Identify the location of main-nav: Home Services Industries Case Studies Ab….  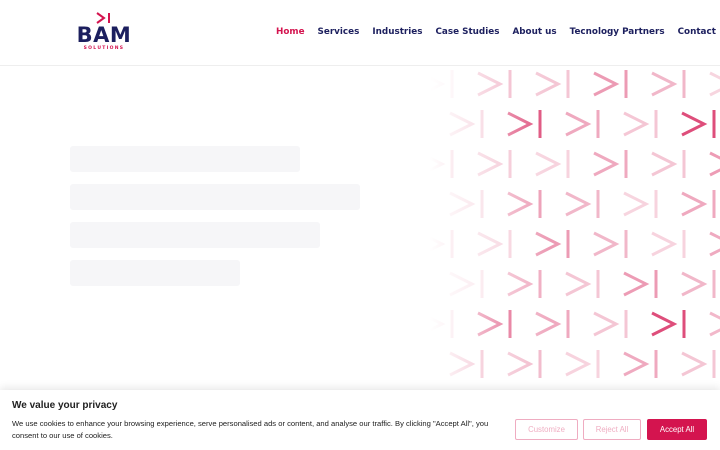
(496, 32).